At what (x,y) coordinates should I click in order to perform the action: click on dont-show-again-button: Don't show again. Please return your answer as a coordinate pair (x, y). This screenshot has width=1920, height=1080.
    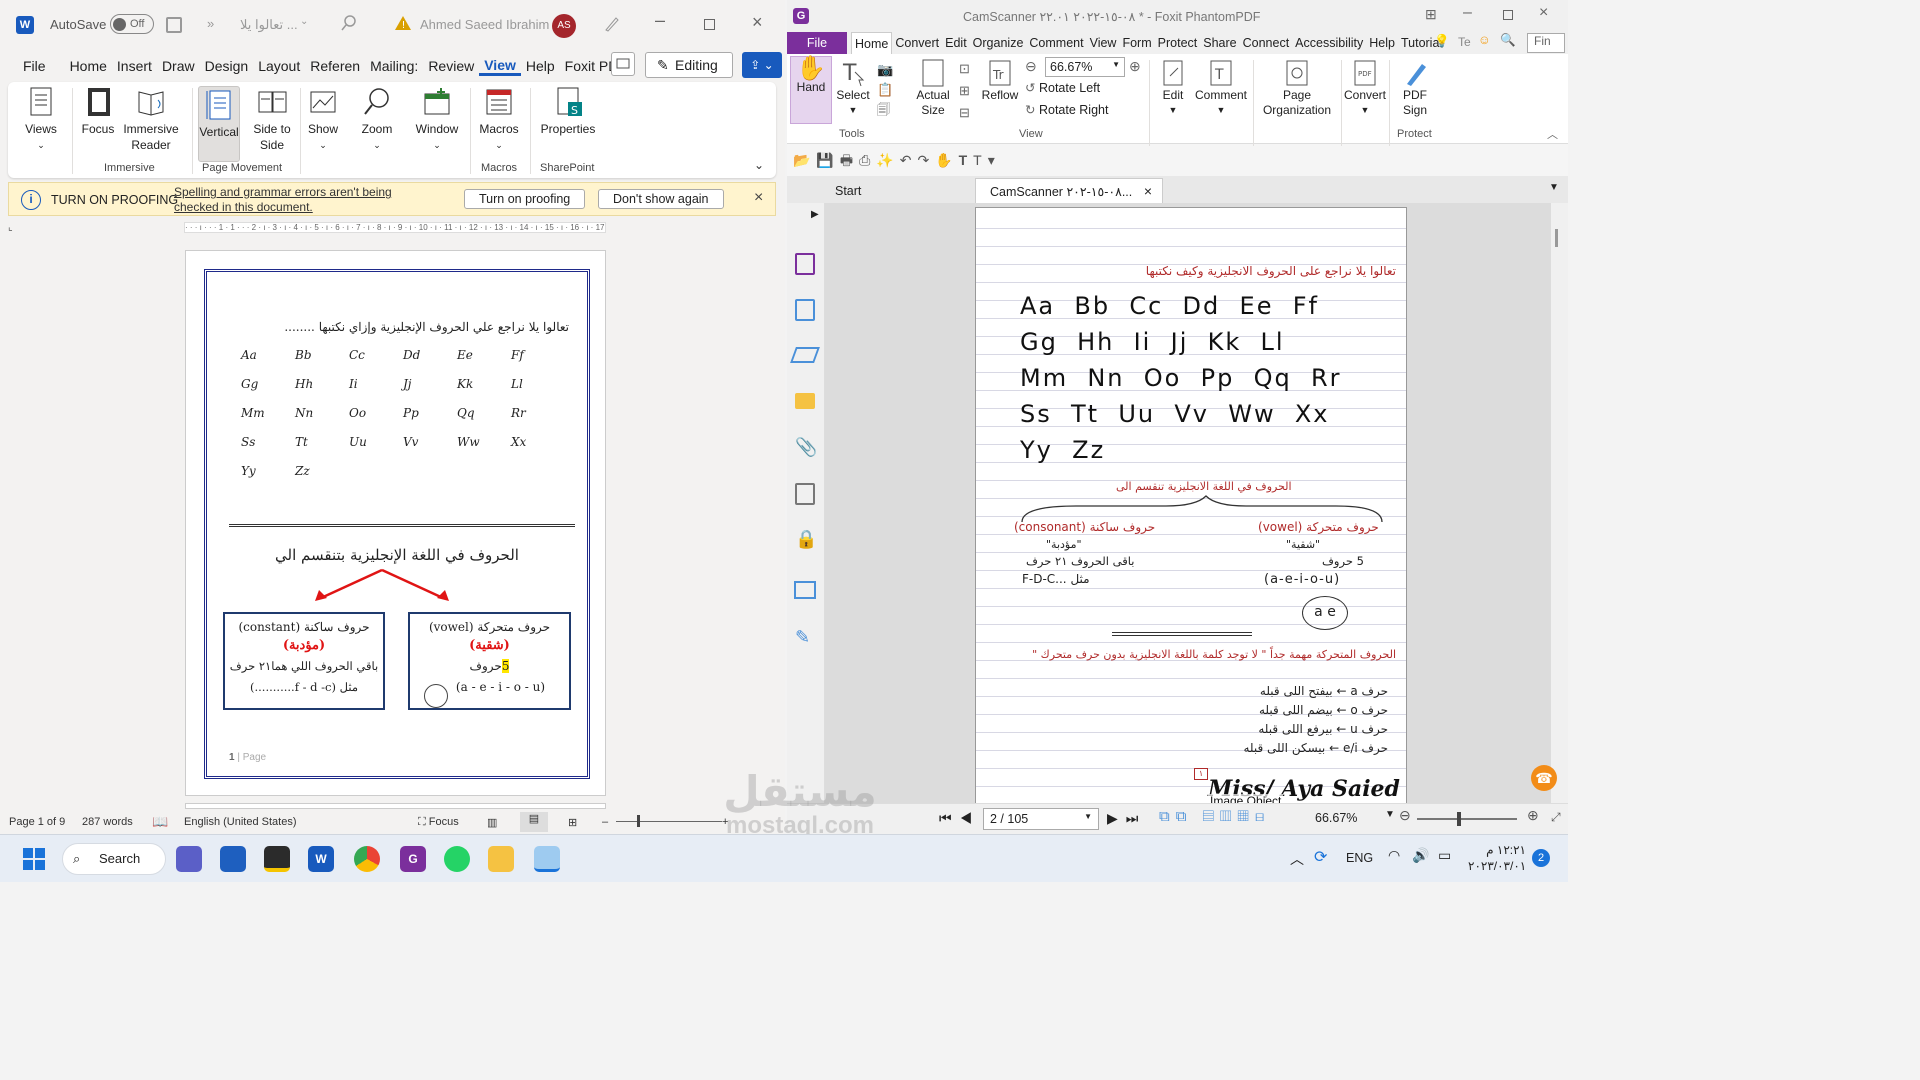
    Looking at the image, I should click on (661, 199).